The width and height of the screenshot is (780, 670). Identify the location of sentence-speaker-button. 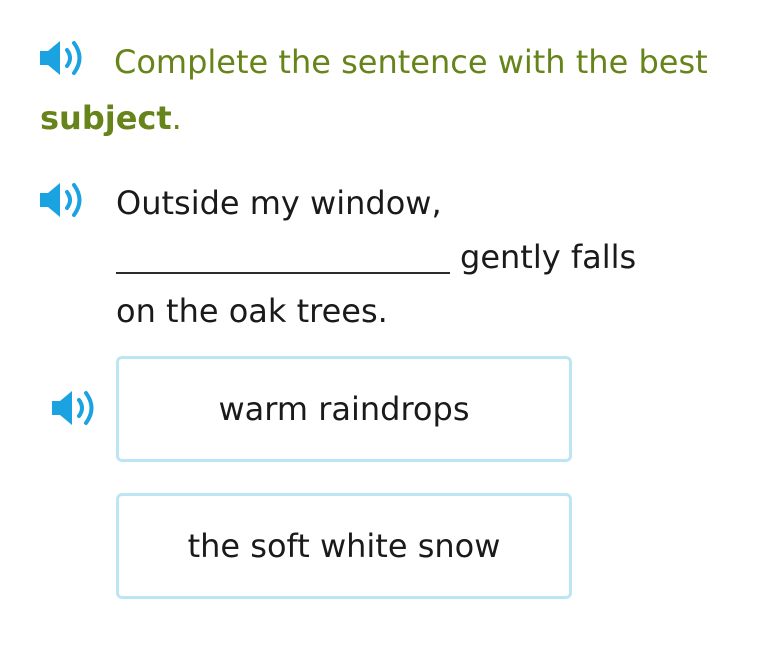
(64, 200).